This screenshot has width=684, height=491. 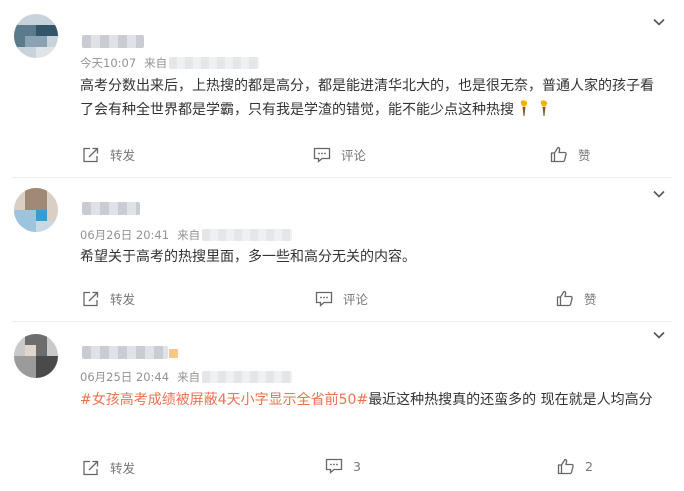 What do you see at coordinates (108, 467) in the screenshot?
I see `share-button: 转发` at bounding box center [108, 467].